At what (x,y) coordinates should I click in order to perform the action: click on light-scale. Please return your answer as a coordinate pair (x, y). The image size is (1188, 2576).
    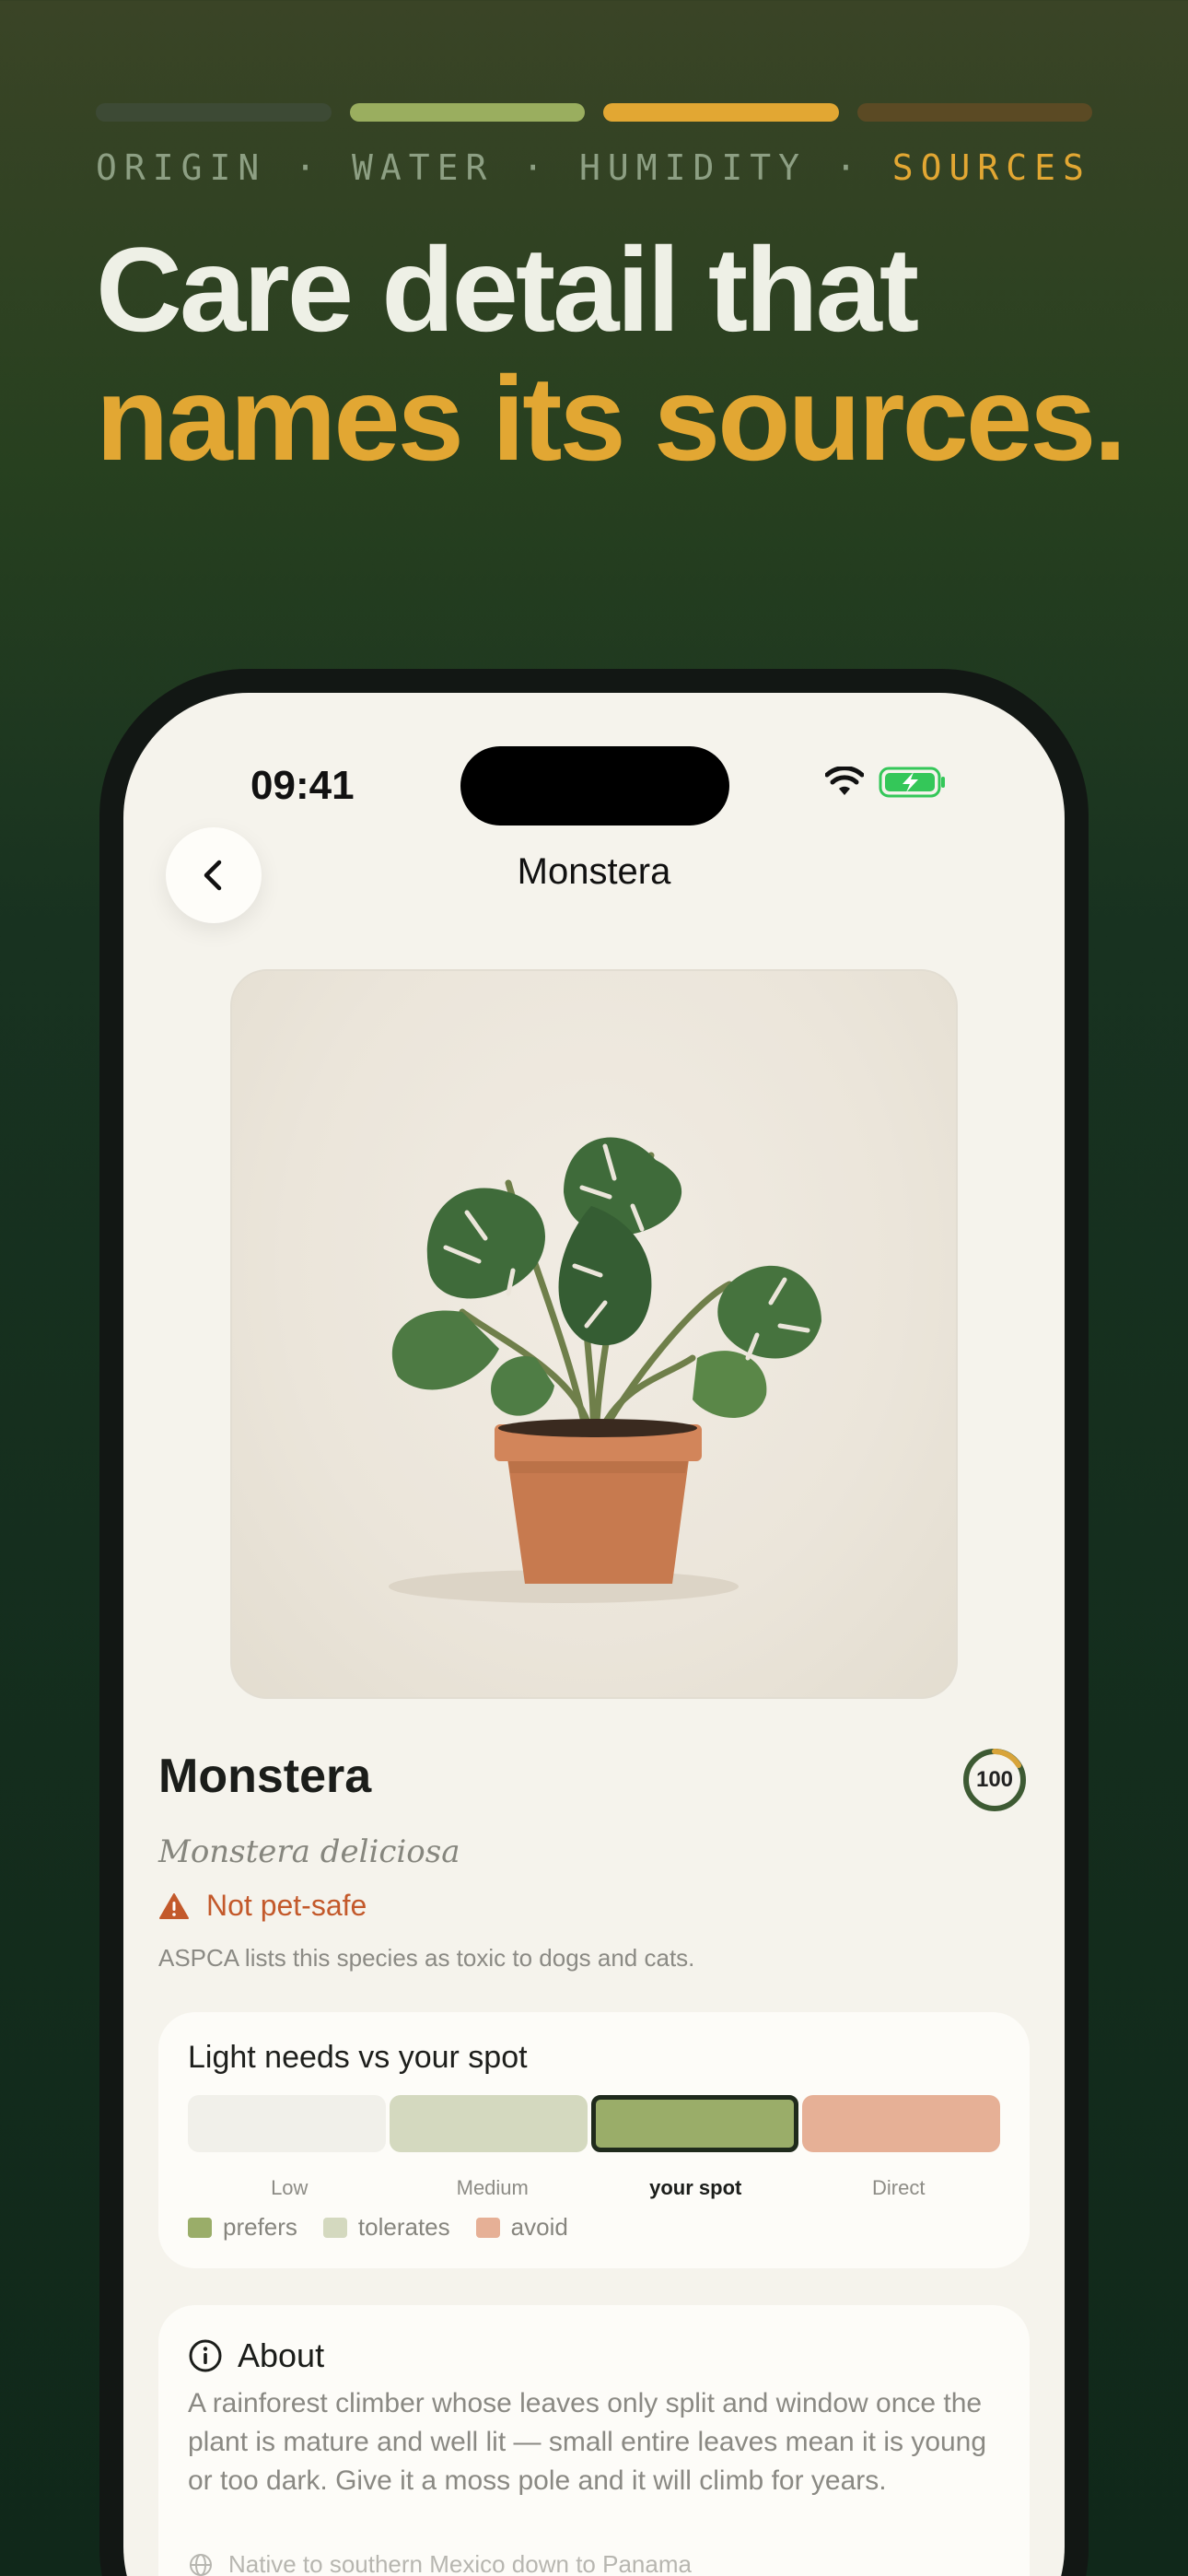
    Looking at the image, I should click on (594, 2123).